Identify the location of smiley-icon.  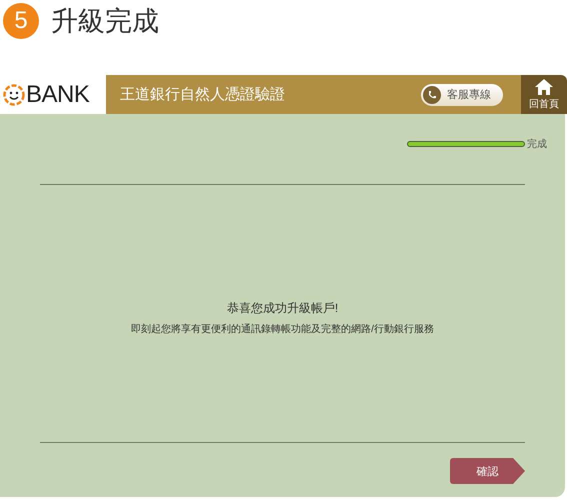
(14, 95).